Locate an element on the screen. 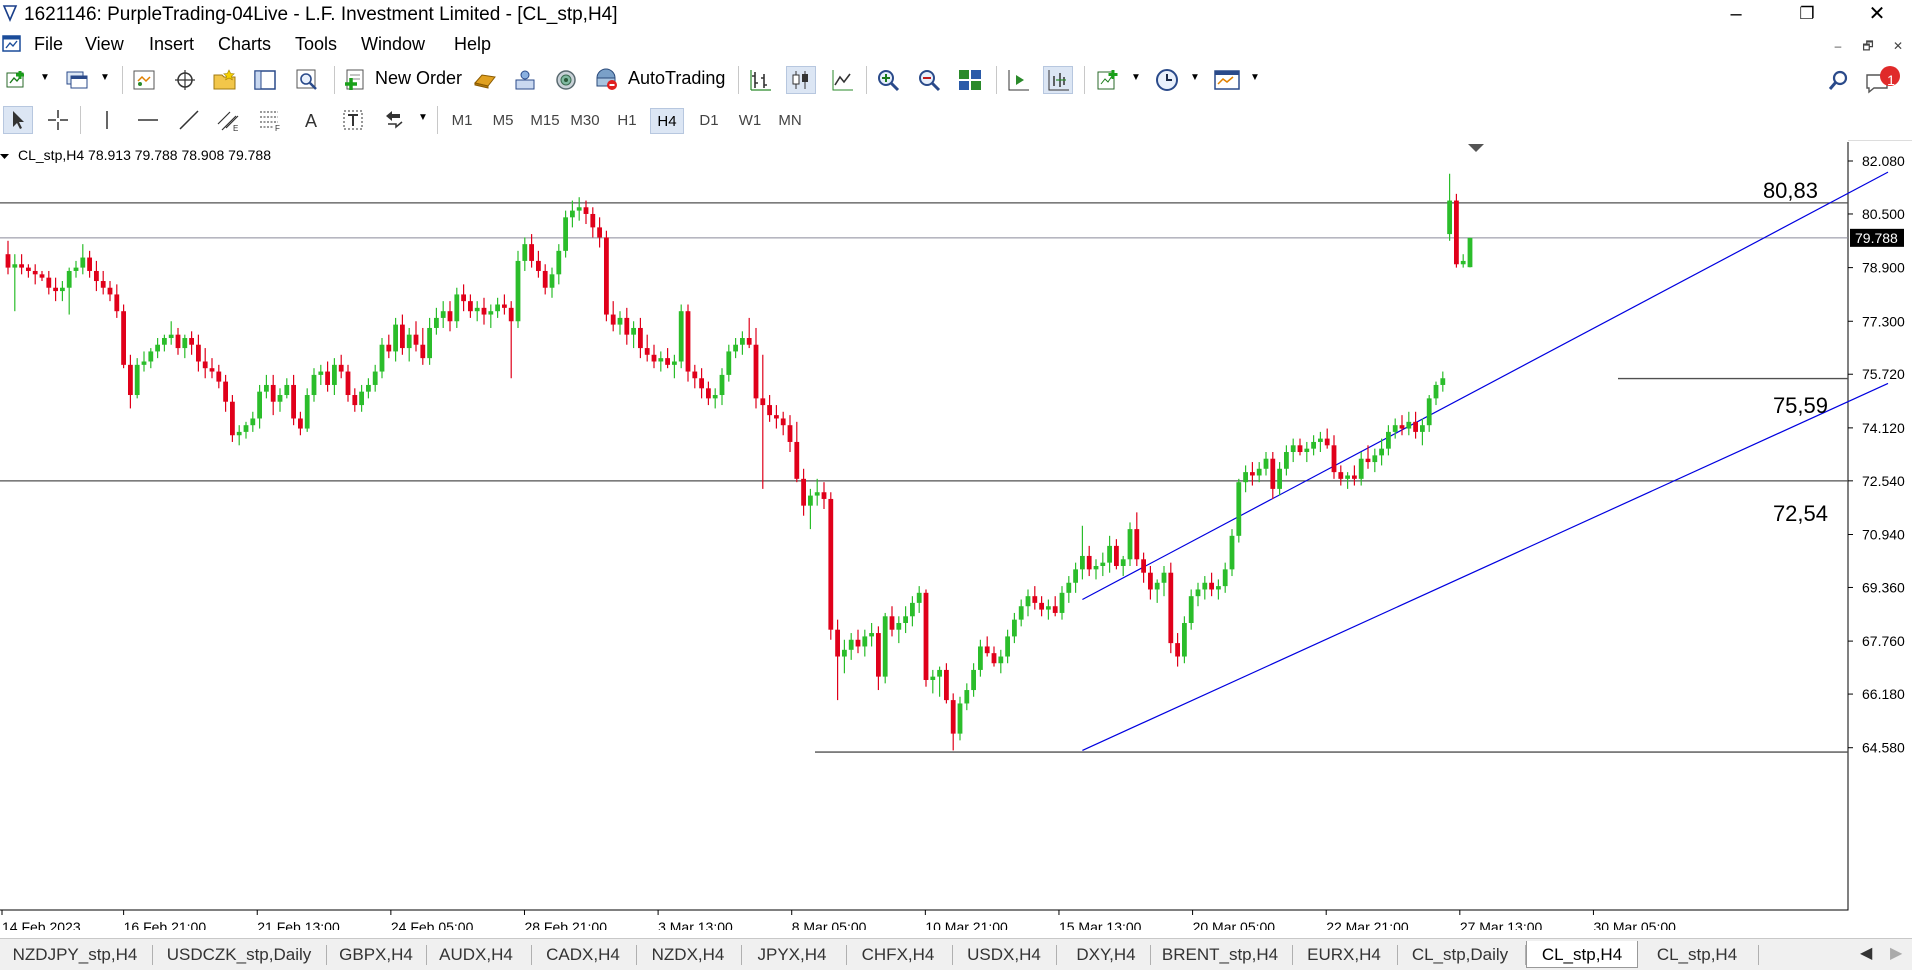  candlestick-icon is located at coordinates (800, 80).